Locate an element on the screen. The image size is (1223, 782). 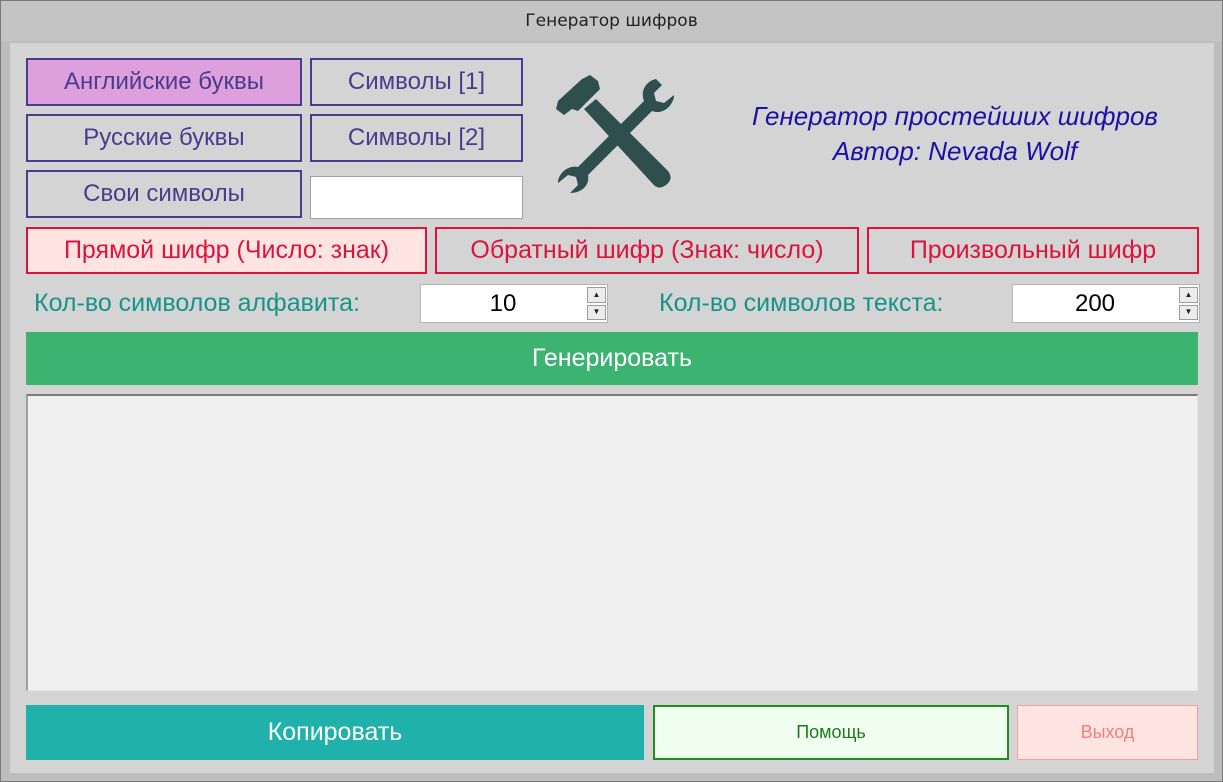
copy-button: Копировать is located at coordinates (335, 732).